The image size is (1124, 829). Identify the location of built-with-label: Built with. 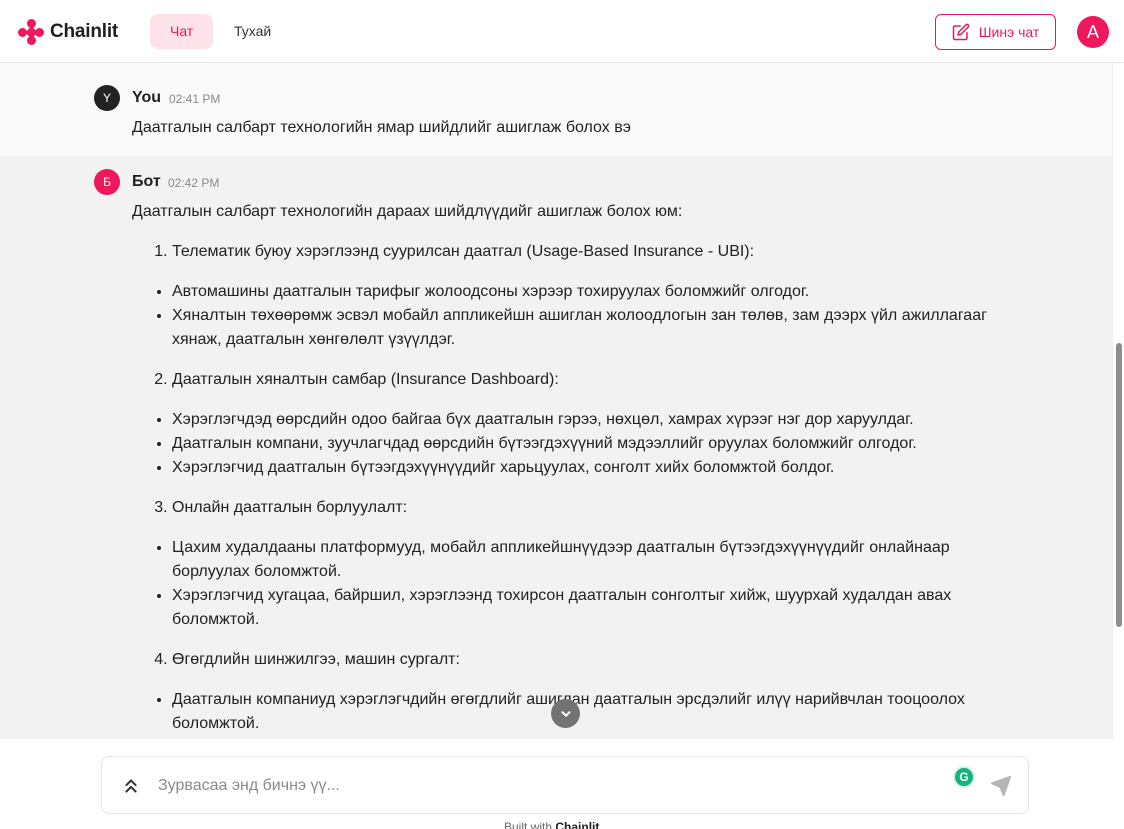
(528, 824).